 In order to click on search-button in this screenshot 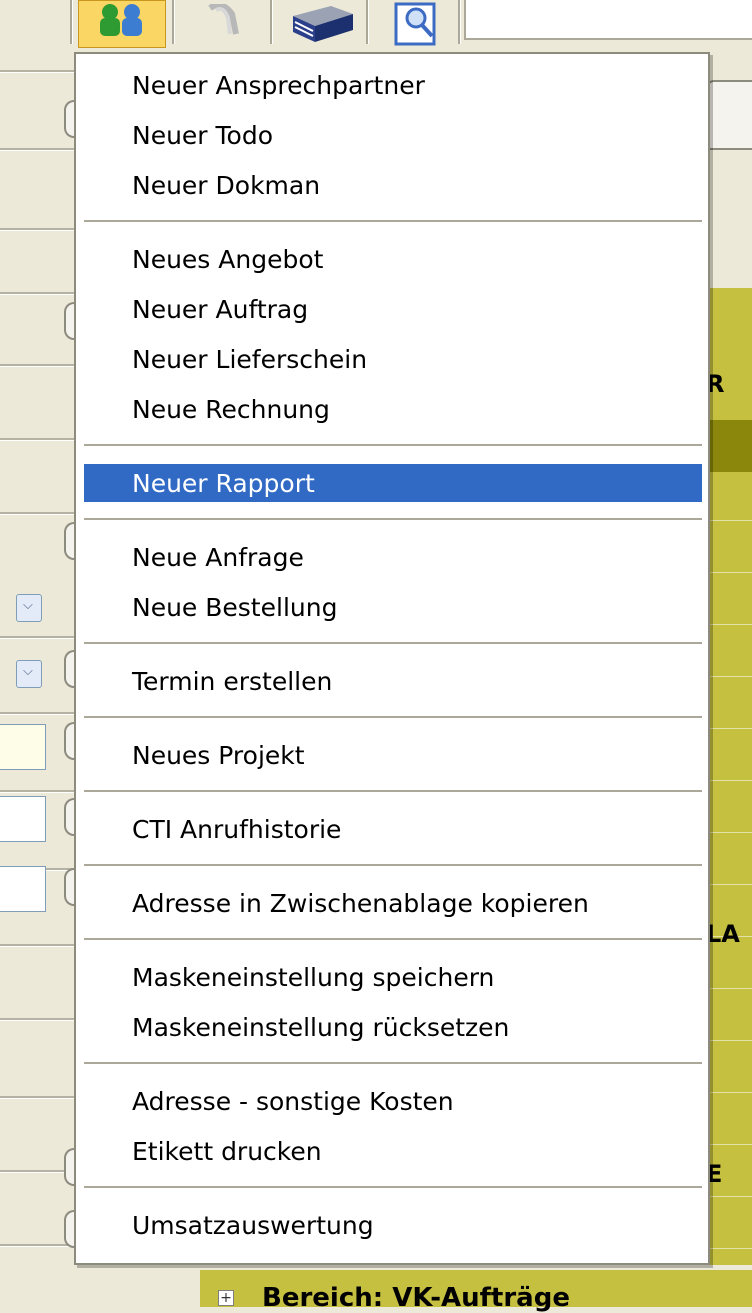, I will do `click(416, 24)`.